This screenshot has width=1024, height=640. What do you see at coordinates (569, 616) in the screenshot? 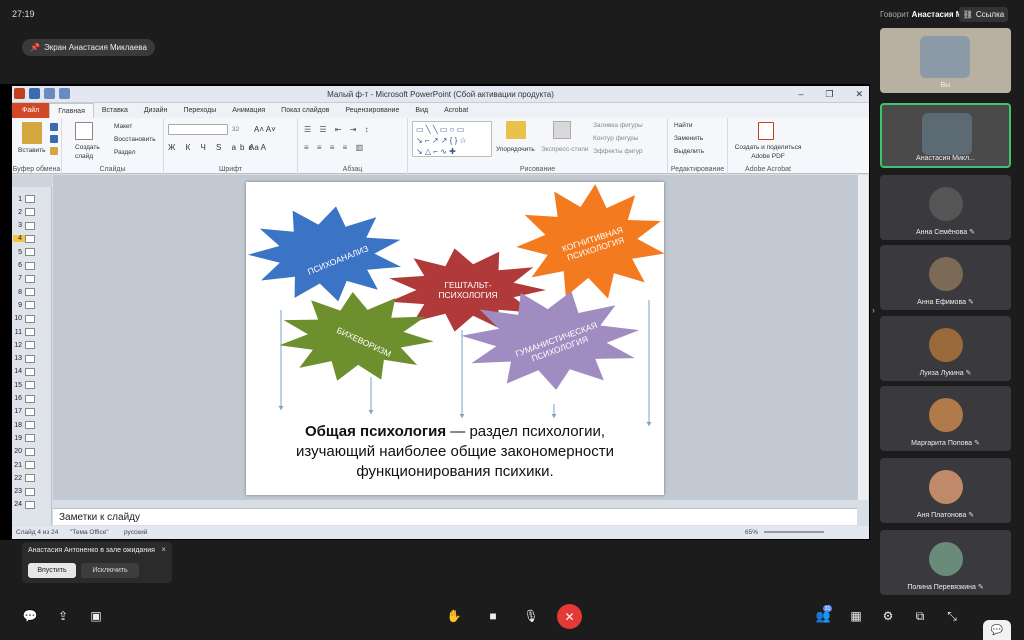
I see `end-call-button: ✕` at bounding box center [569, 616].